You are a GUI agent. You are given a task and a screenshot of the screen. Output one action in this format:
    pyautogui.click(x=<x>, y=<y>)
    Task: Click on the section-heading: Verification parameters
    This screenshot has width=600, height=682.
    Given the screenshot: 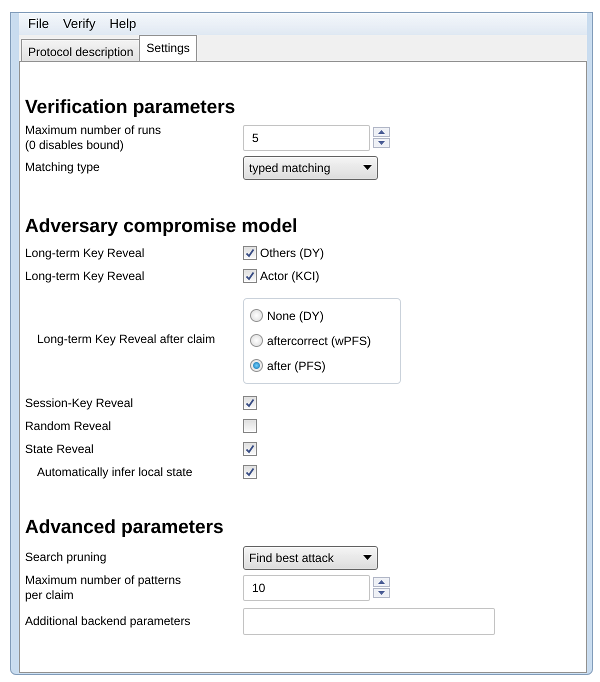 What is the action you would take?
    pyautogui.click(x=130, y=108)
    